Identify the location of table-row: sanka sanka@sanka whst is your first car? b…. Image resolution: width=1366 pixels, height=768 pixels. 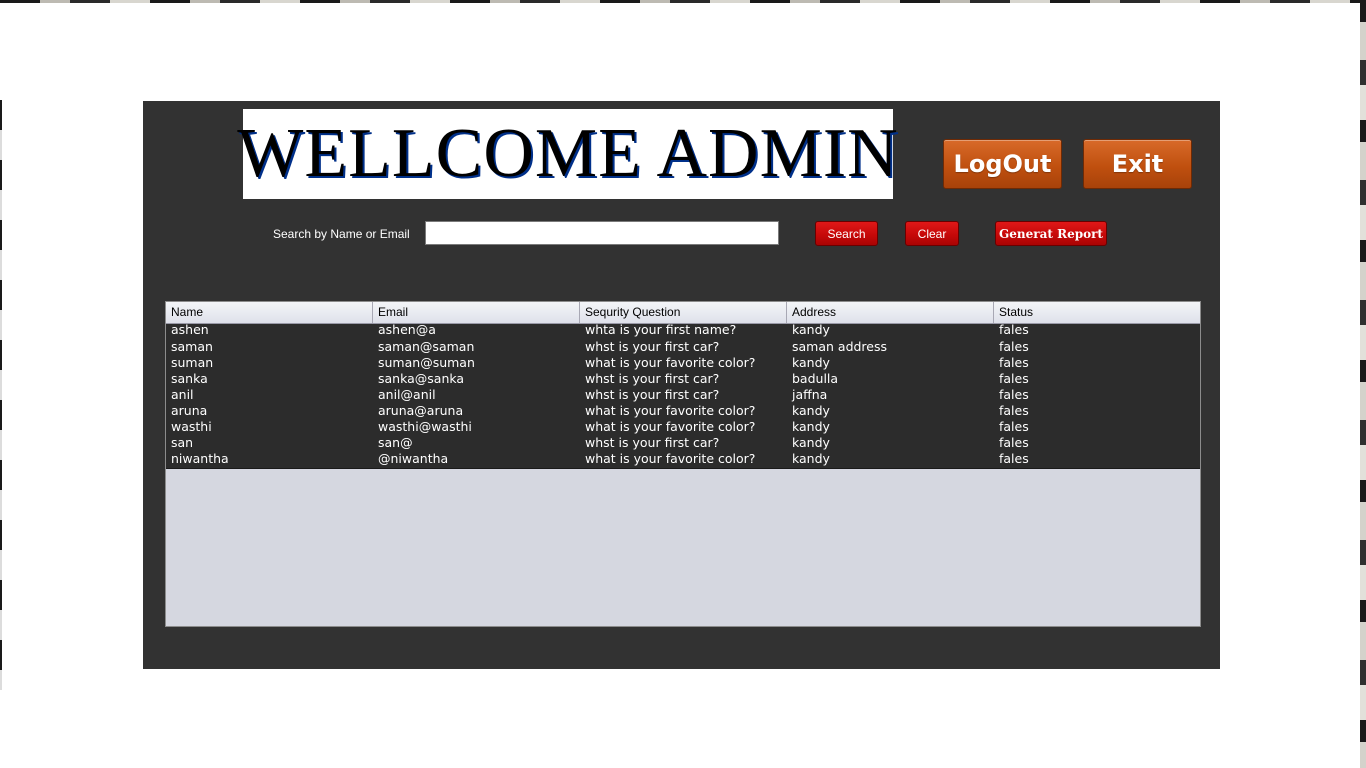
(683, 380).